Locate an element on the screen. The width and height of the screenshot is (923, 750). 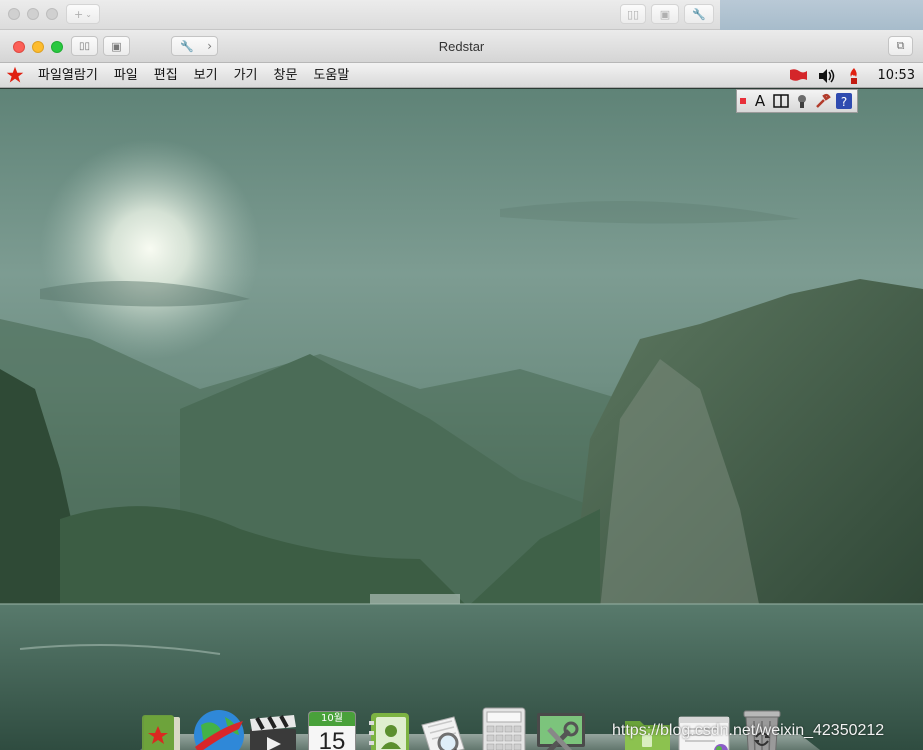
clapperboard-icon is located at coordinates (273, 732).